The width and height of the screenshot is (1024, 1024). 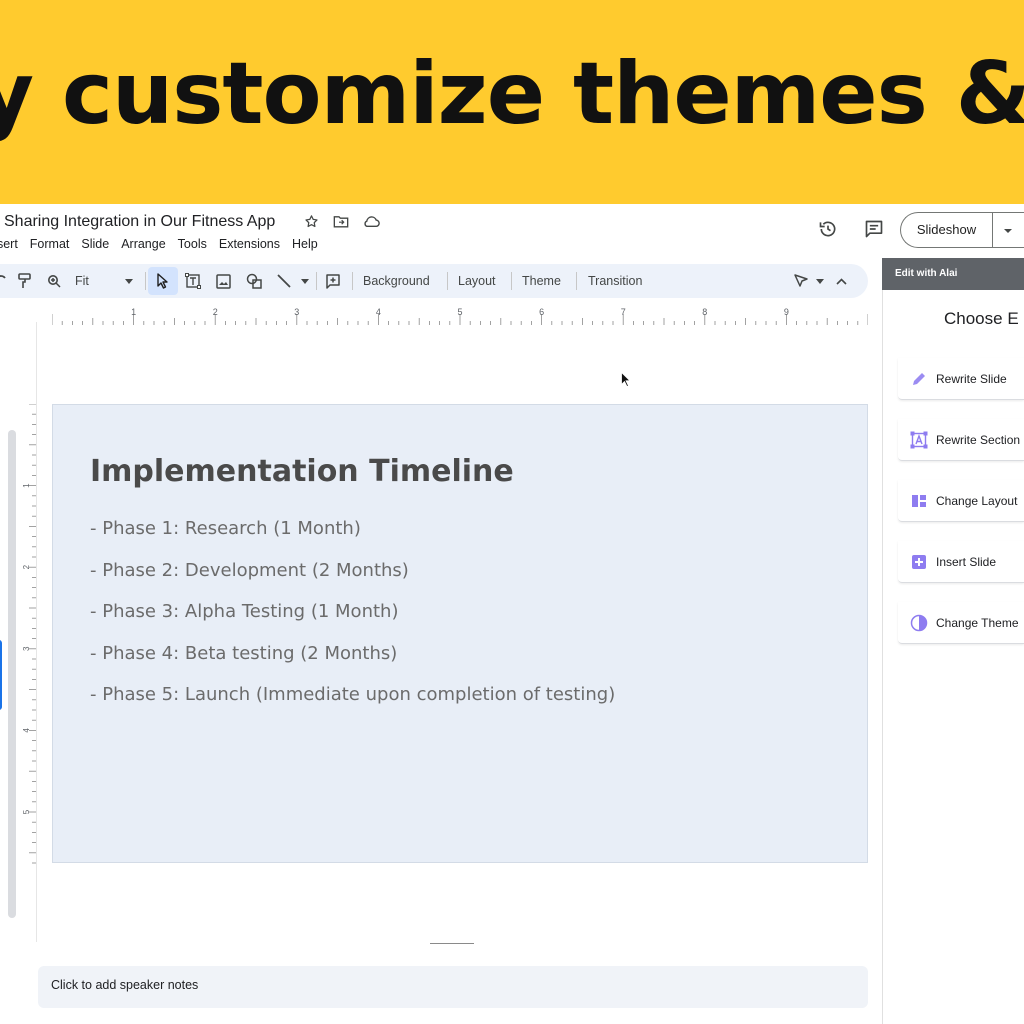 I want to click on line-caret-icon, so click(x=305, y=281).